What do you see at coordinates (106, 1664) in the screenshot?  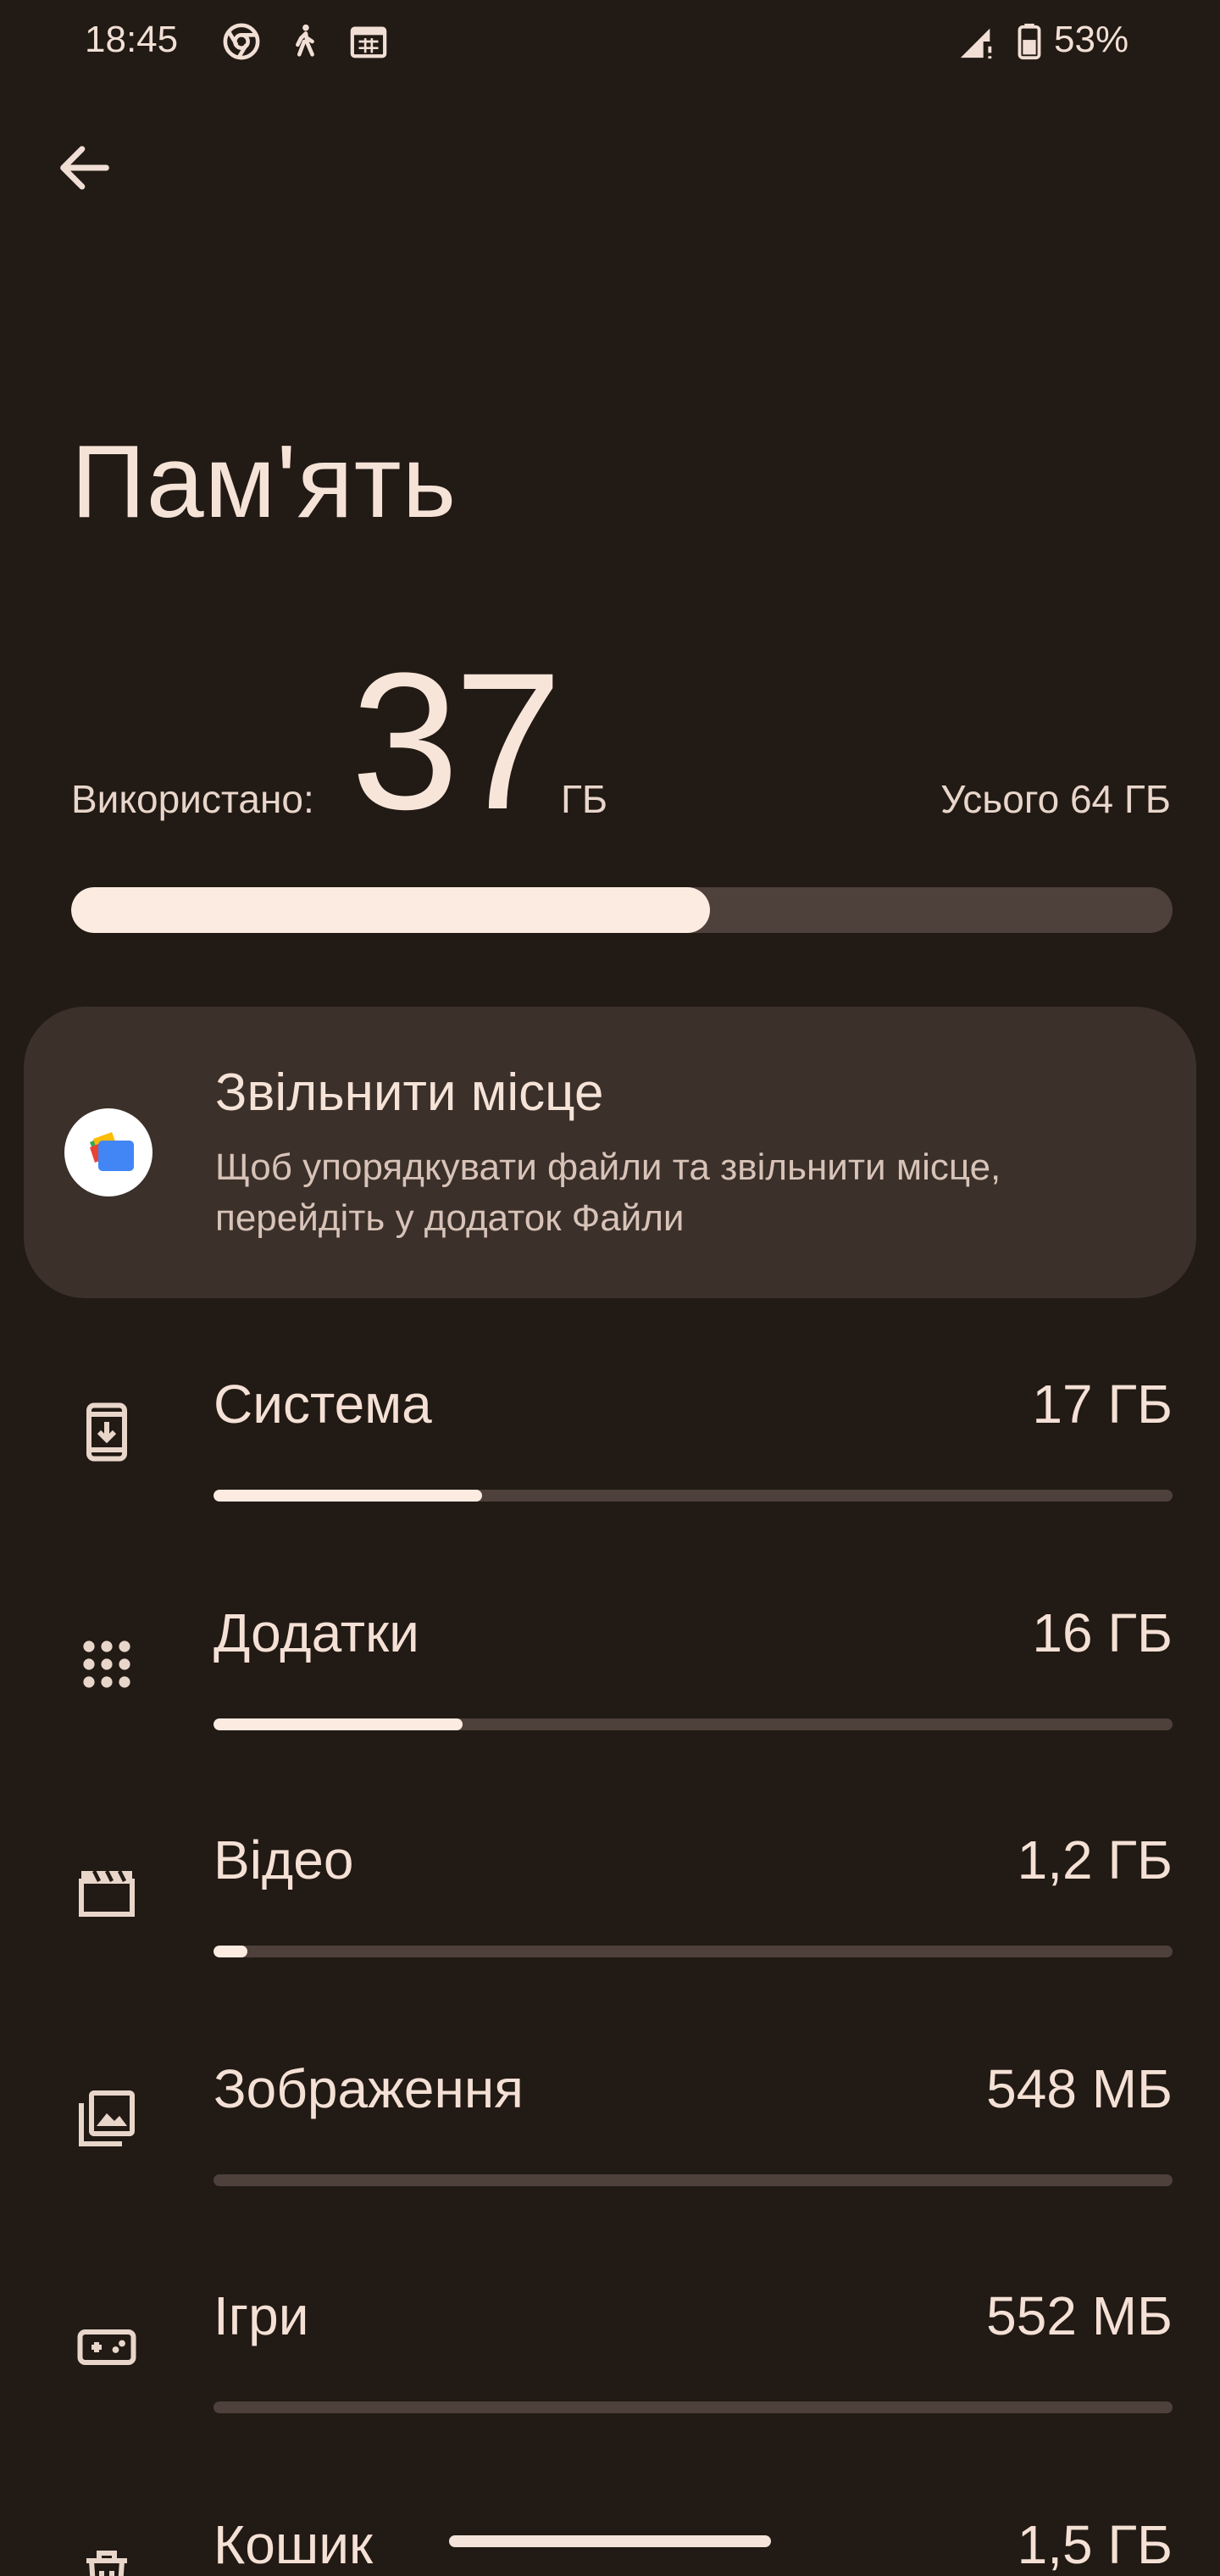 I see `apps-grid-icon` at bounding box center [106, 1664].